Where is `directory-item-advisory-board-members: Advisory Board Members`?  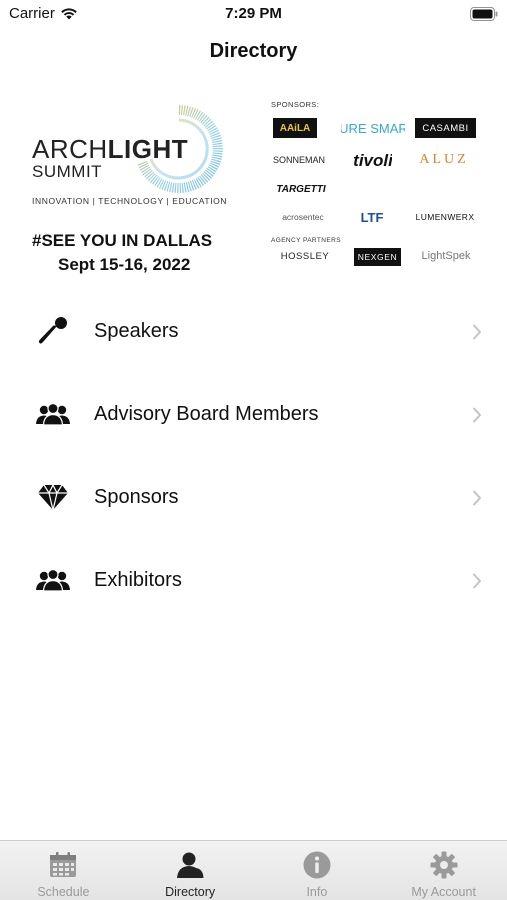 directory-item-advisory-board-members: Advisory Board Members is located at coordinates (253, 414).